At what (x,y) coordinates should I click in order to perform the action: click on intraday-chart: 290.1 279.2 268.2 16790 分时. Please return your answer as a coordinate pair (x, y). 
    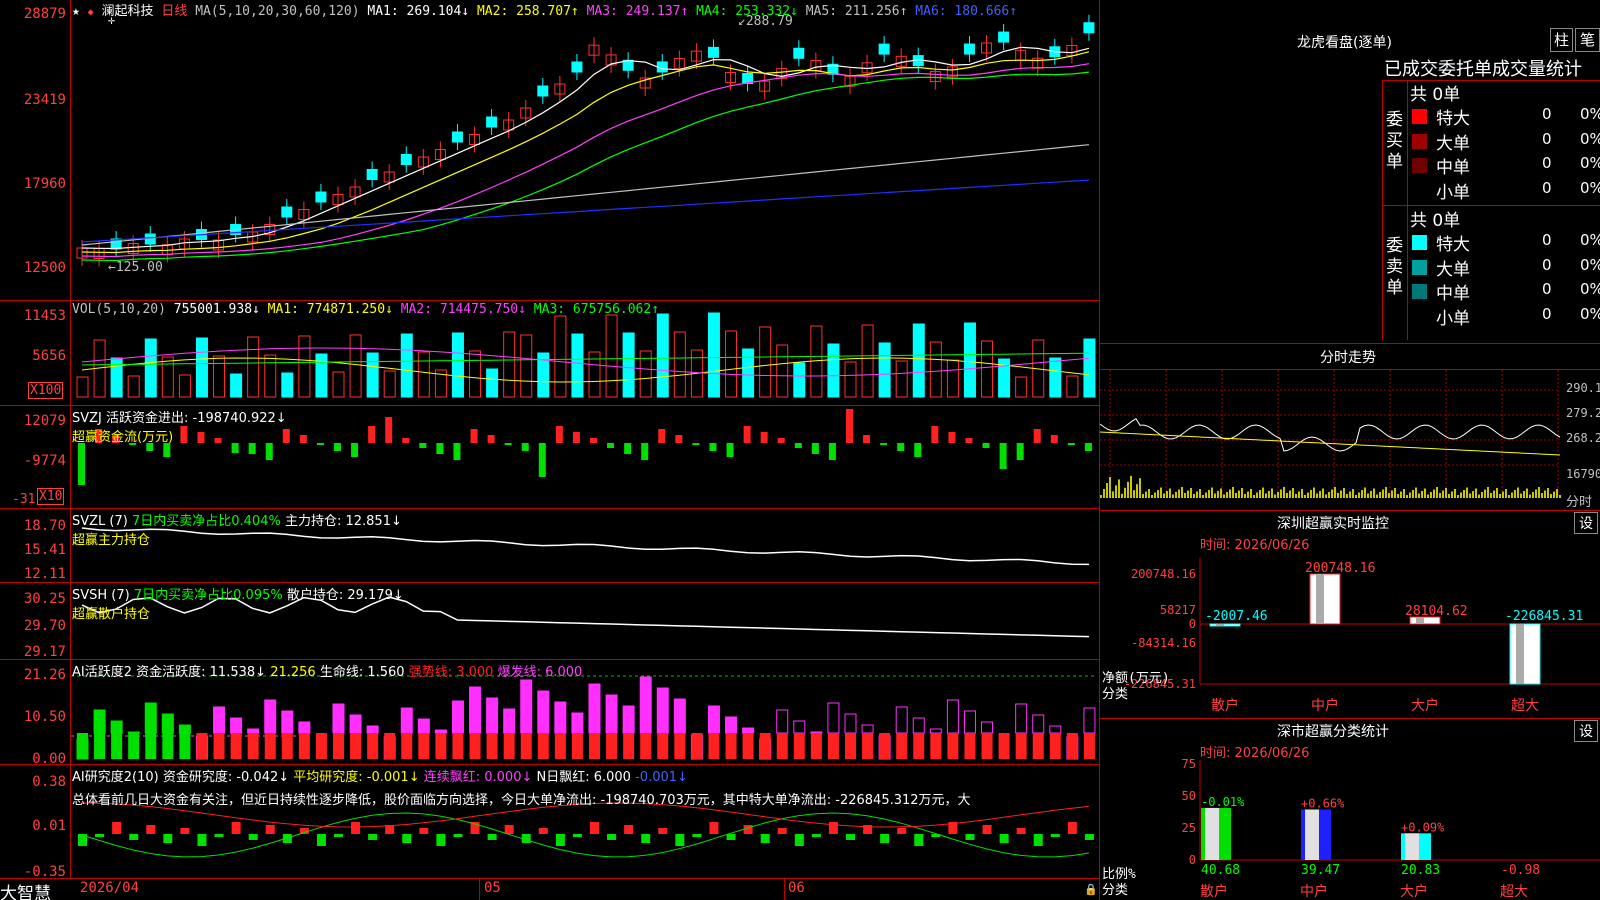
    Looking at the image, I should click on (1350, 440).